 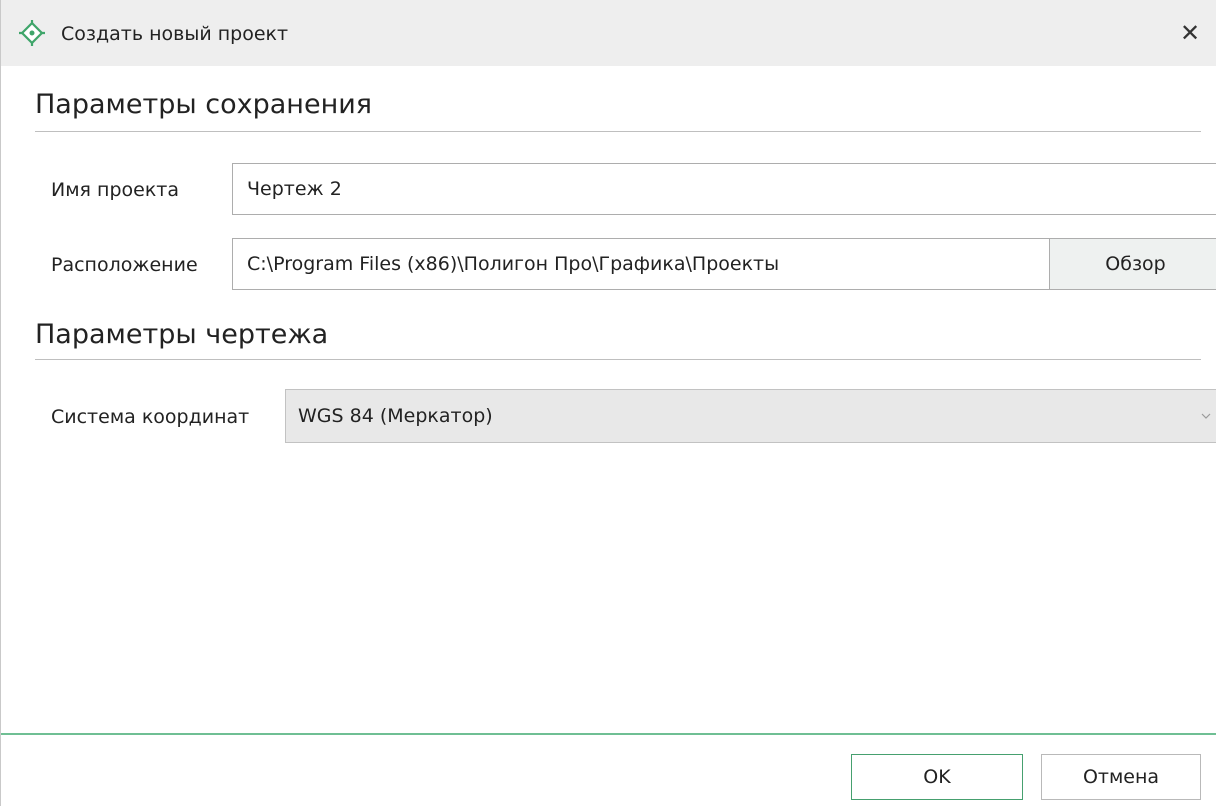 I want to click on browse-button: Обзор, so click(x=1132, y=264).